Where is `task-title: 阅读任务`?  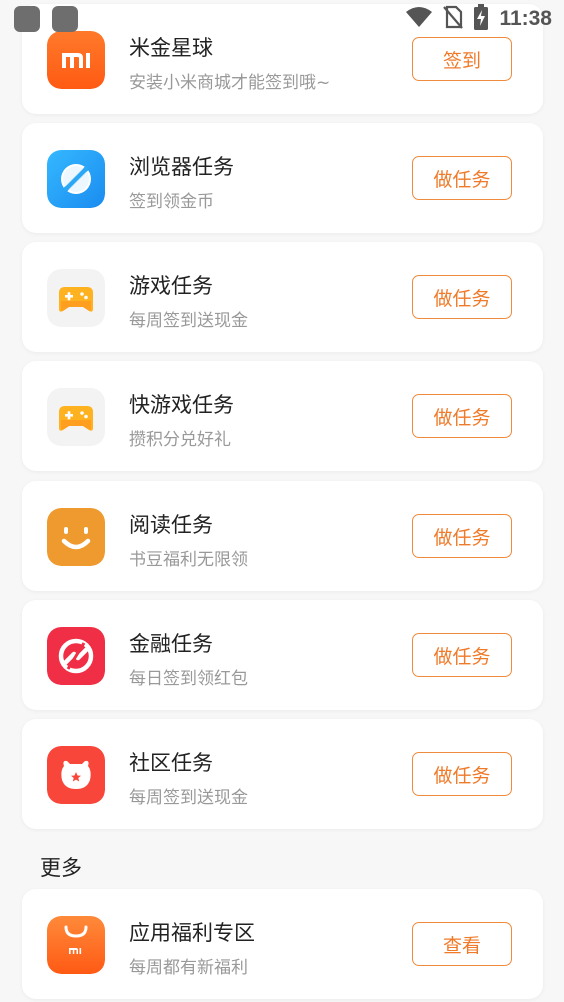
task-title: 阅读任务 is located at coordinates (171, 525).